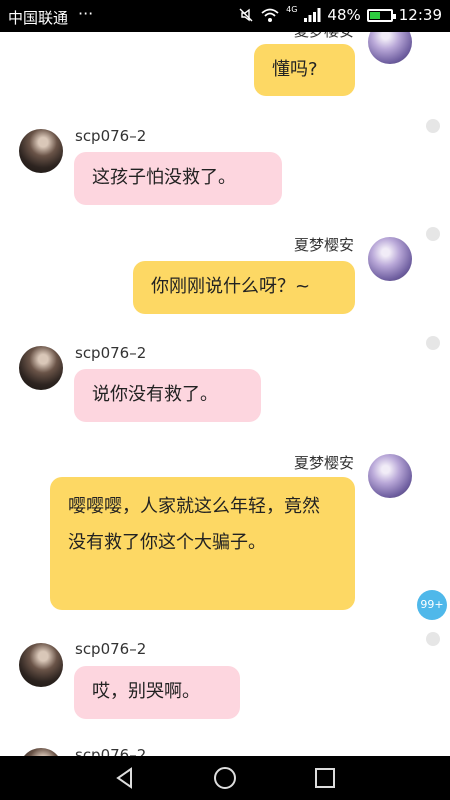 This screenshot has width=450, height=800. What do you see at coordinates (270, 15) in the screenshot?
I see `wifi-icon` at bounding box center [270, 15].